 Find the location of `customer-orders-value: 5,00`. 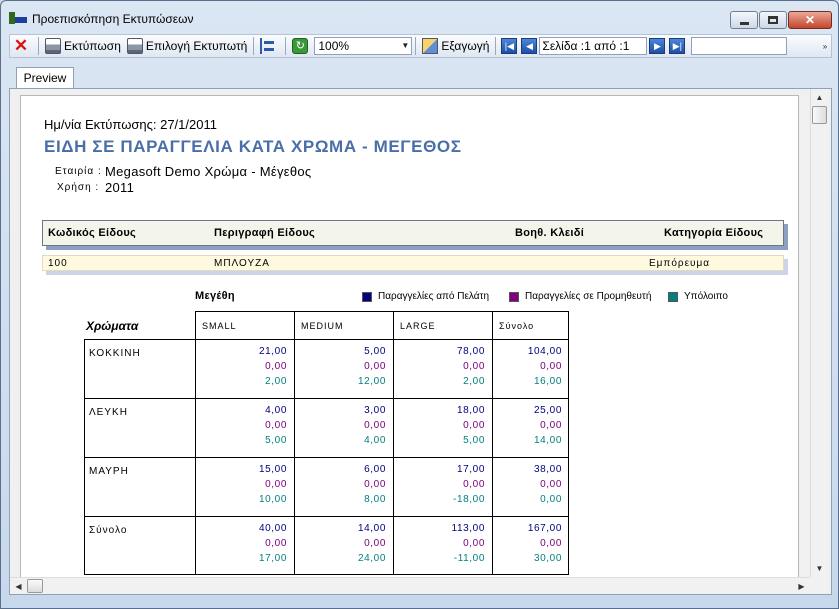

customer-orders-value: 5,00 is located at coordinates (375, 351).